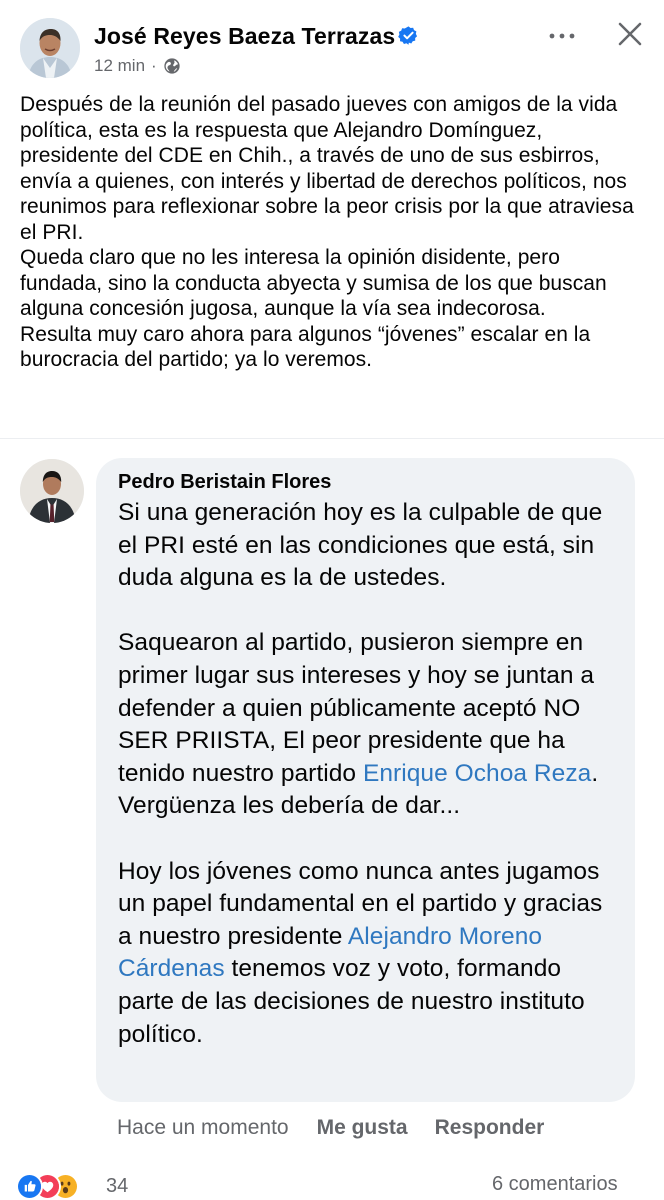 The width and height of the screenshot is (664, 1200). Describe the element at coordinates (630, 34) in the screenshot. I see `close-icon` at that location.